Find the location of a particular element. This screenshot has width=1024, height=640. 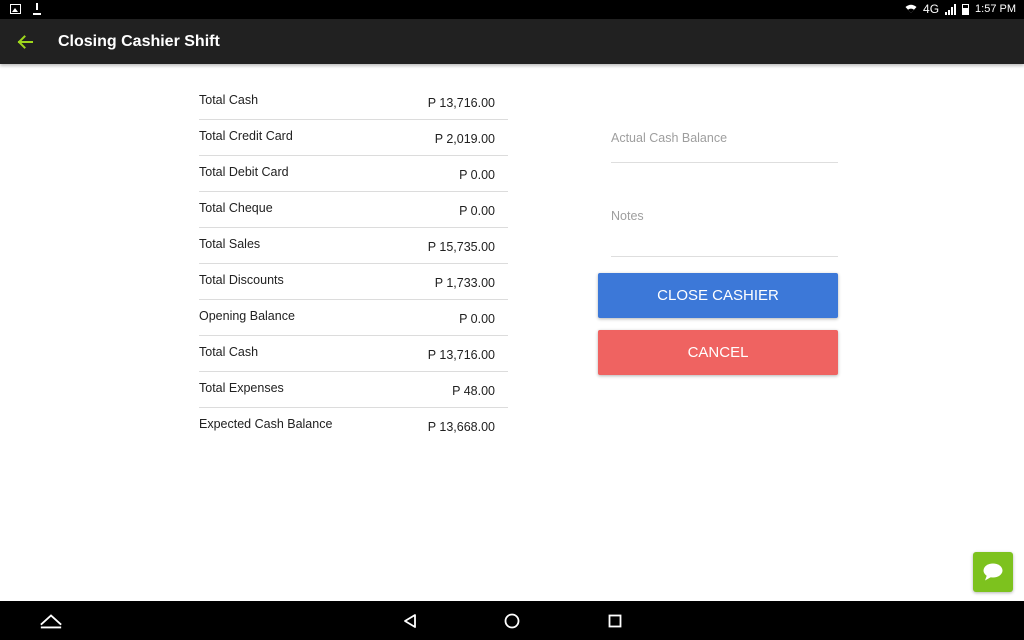

back-button is located at coordinates (25, 42).